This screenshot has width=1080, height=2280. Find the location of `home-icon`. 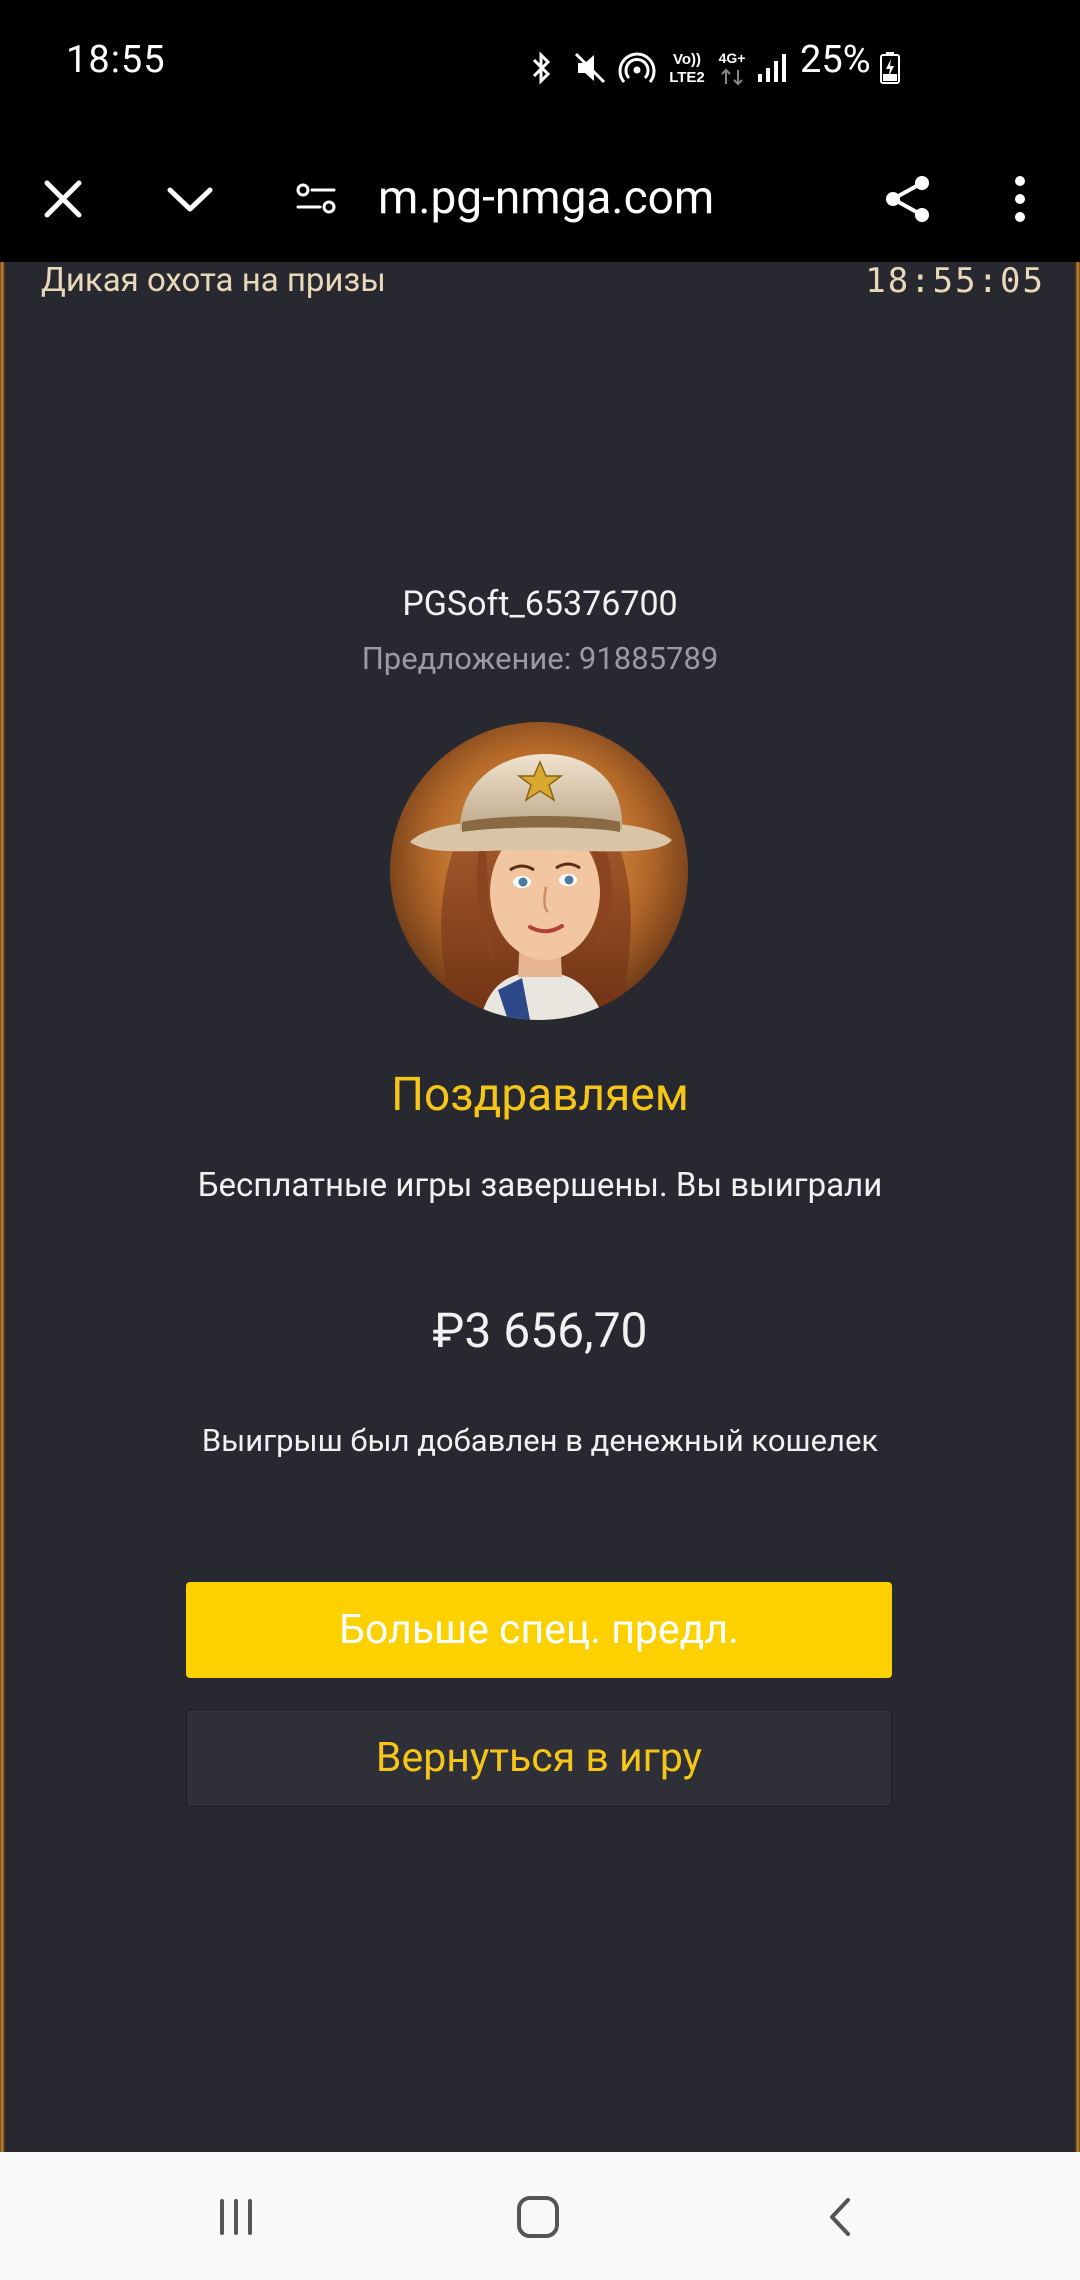

home-icon is located at coordinates (538, 2217).